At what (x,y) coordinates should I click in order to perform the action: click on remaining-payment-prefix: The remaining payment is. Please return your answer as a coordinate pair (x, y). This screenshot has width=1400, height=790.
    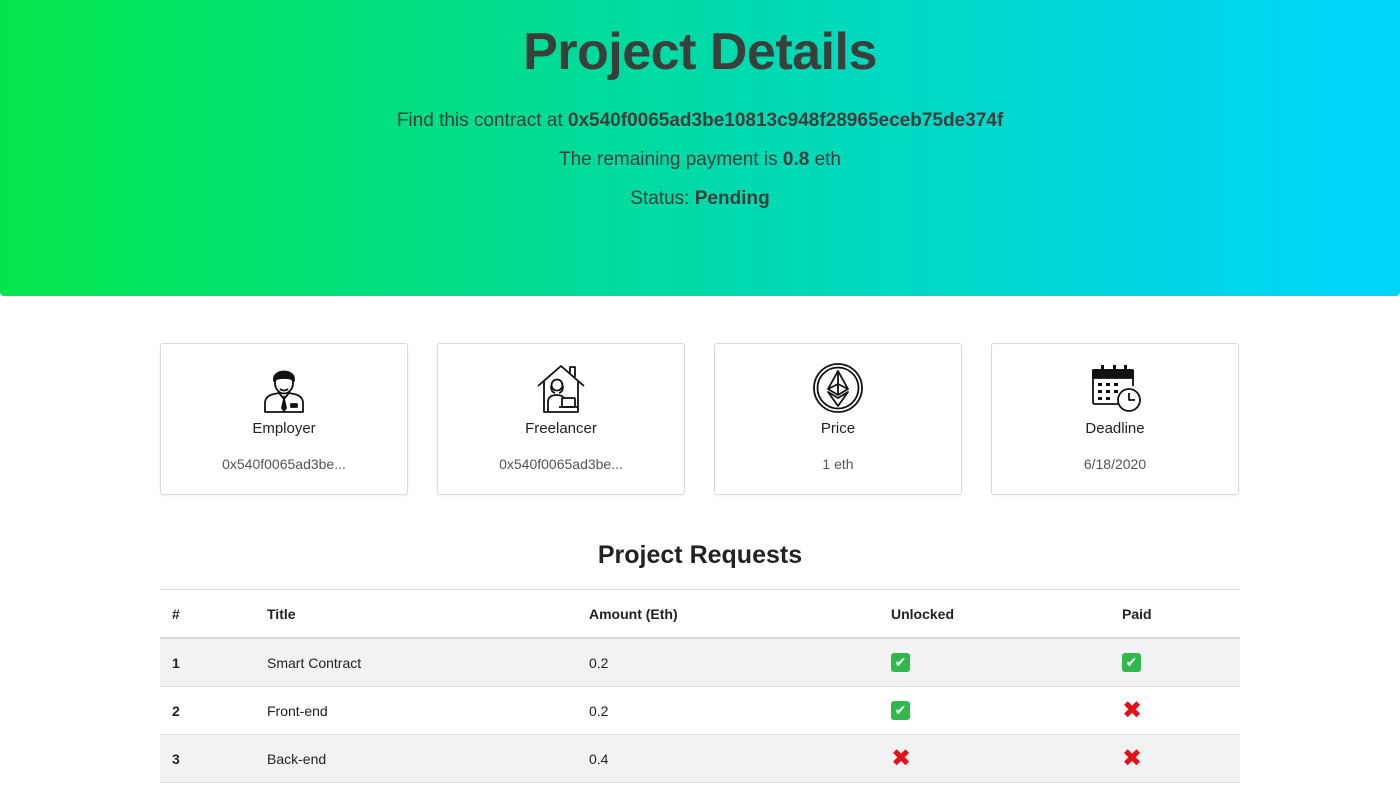
    Looking at the image, I should click on (668, 159).